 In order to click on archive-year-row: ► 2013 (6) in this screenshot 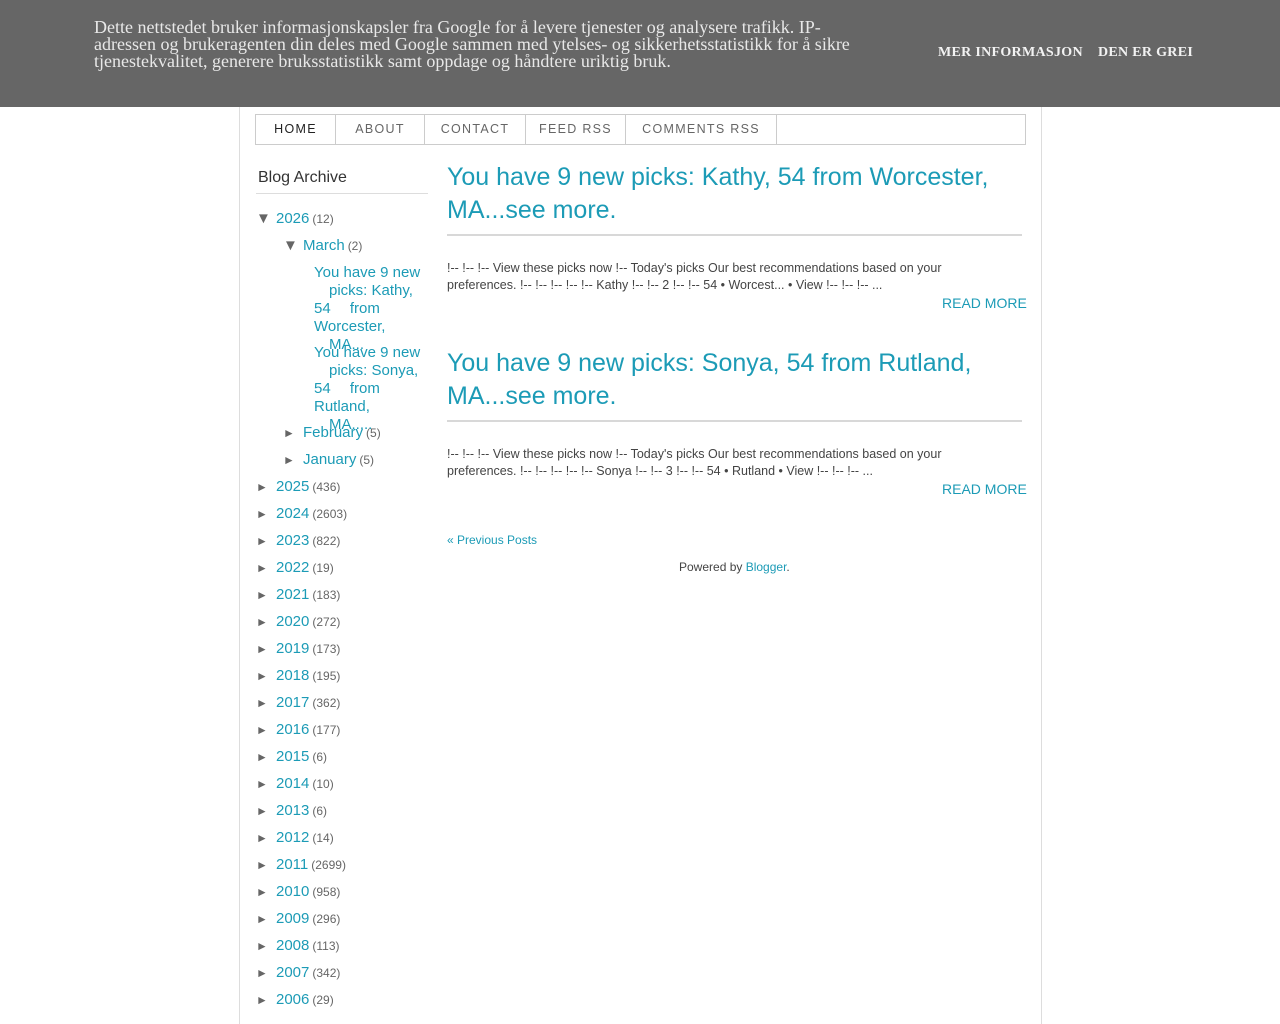, I will do `click(291, 810)`.